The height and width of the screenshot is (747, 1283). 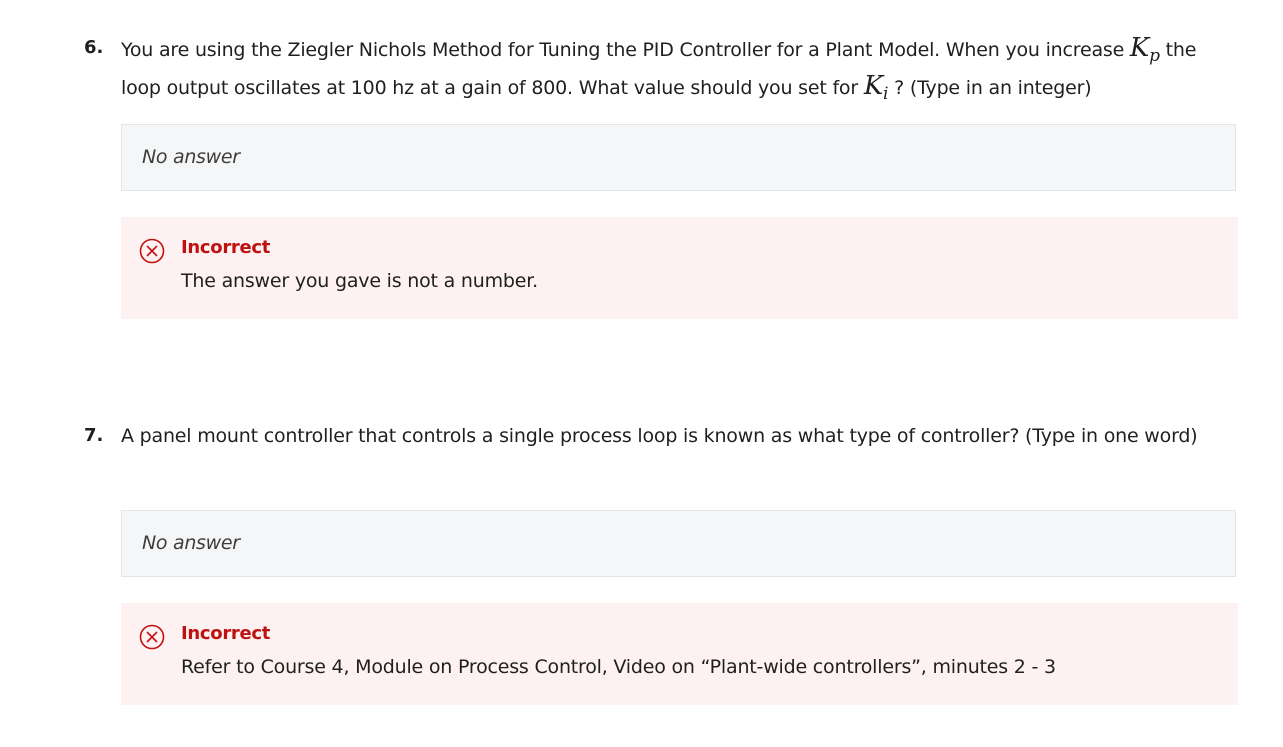 I want to click on question-text-part: ? (Type in an integer), so click(x=990, y=88).